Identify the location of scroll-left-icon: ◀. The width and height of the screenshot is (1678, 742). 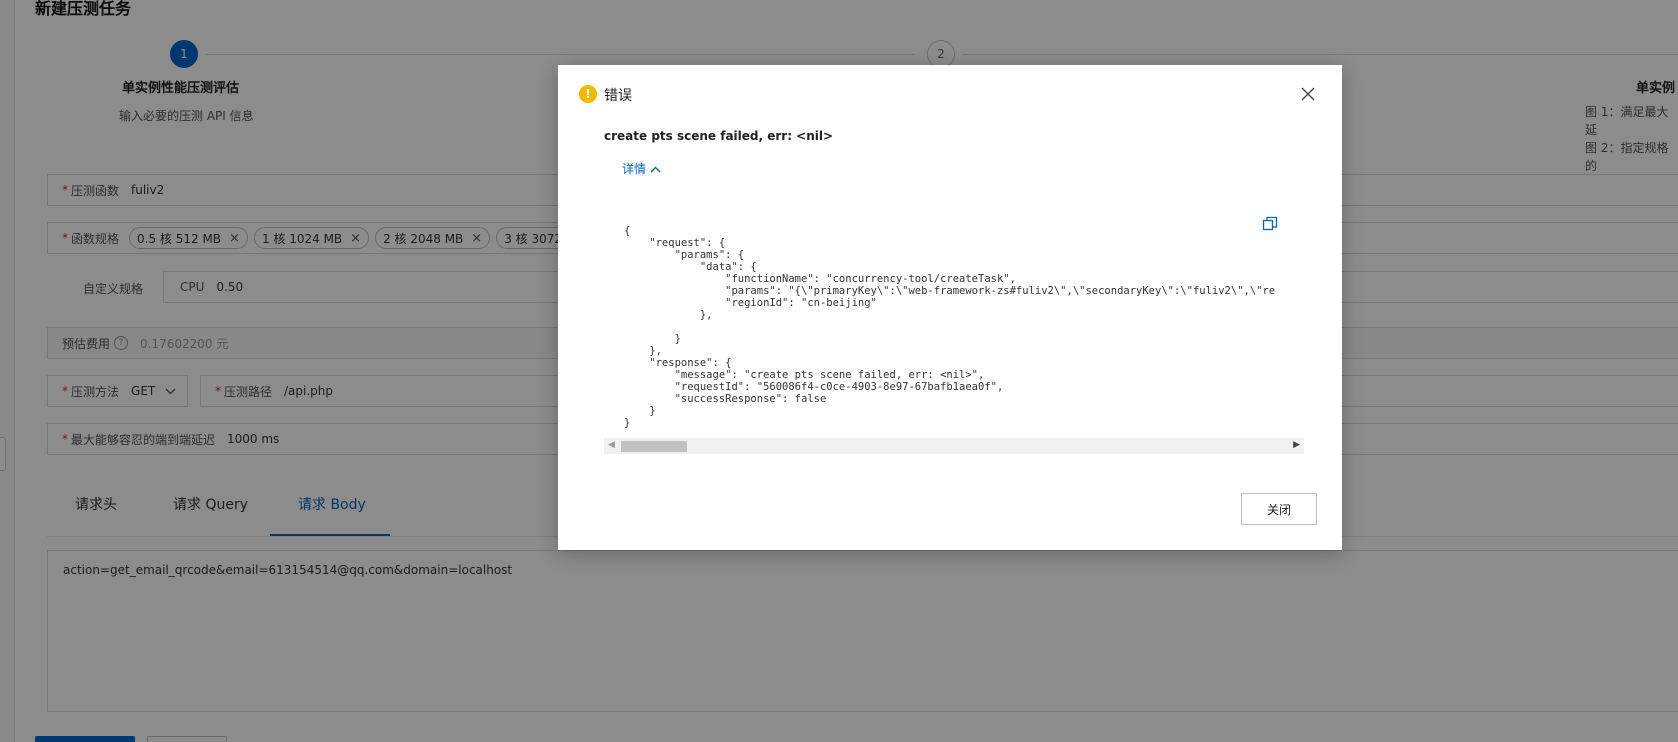
(611, 445).